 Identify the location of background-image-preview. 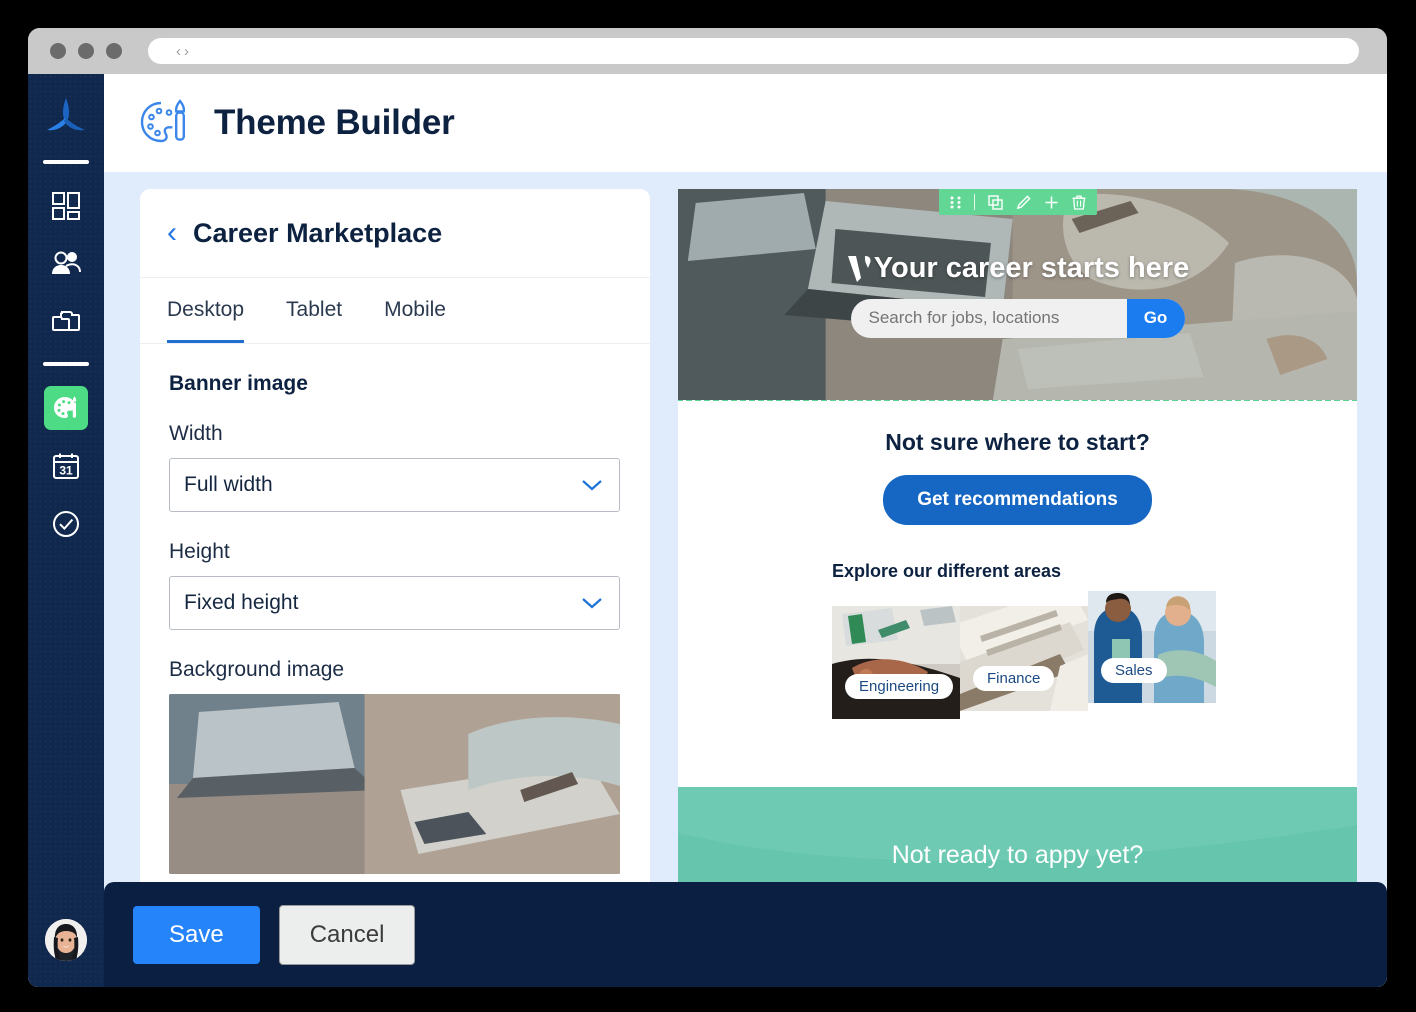
(394, 784).